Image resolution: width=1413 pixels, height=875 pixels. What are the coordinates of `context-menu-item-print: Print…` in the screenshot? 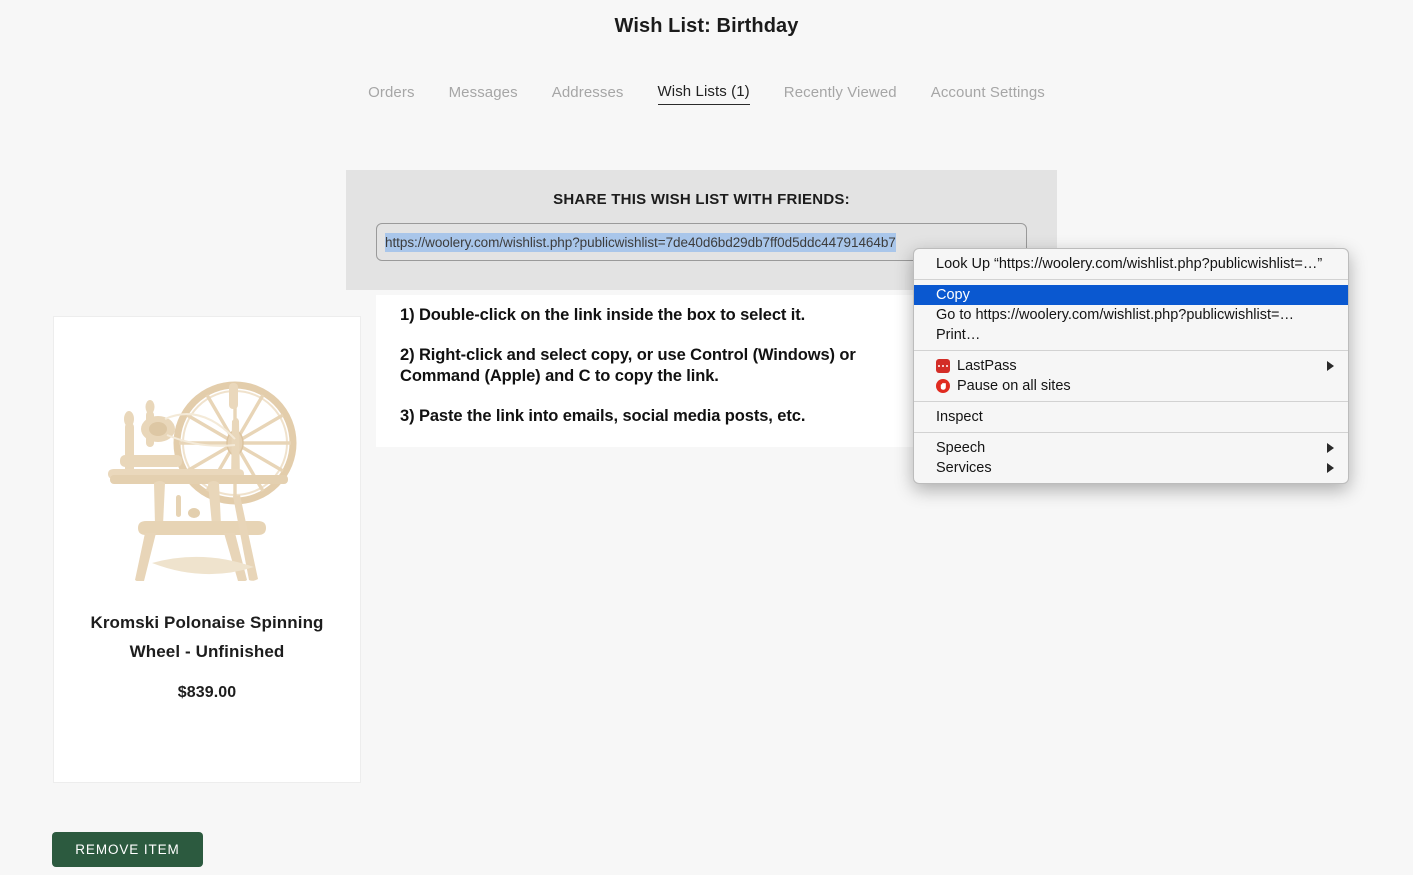 It's located at (1131, 335).